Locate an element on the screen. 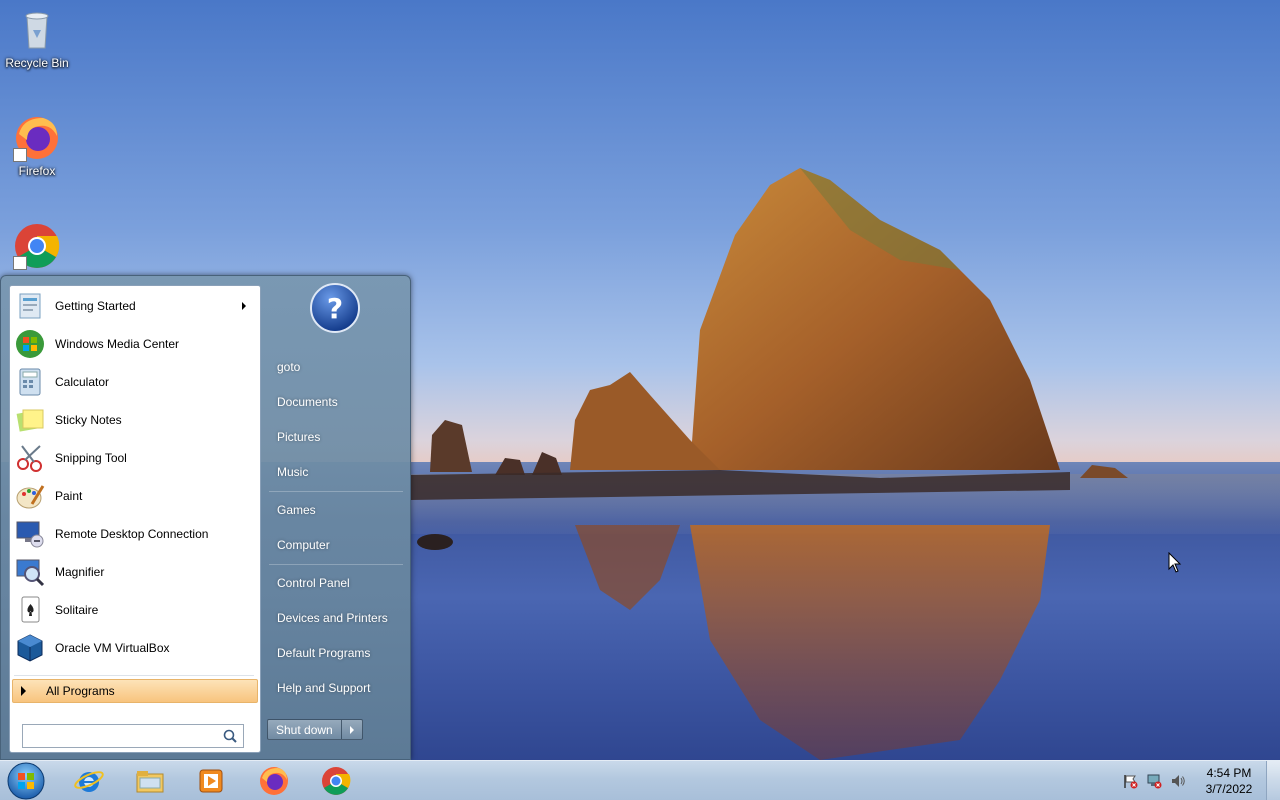 The width and height of the screenshot is (1280, 800). clock-time: 4:54 PM is located at coordinates (1229, 773).